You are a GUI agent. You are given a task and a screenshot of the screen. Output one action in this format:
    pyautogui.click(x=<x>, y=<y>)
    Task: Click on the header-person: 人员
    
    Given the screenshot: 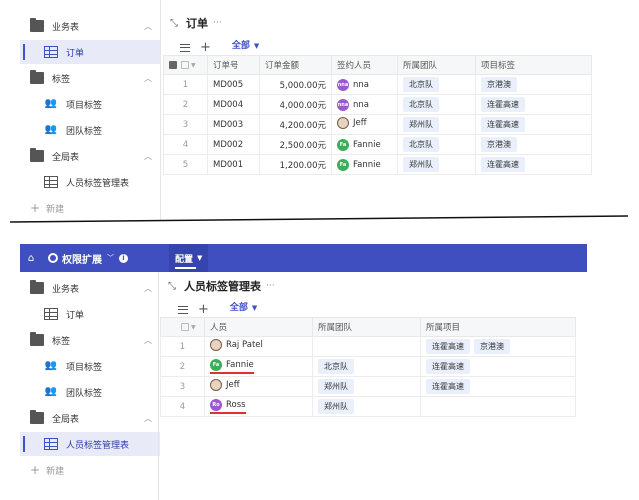 What is the action you would take?
    pyautogui.click(x=258, y=327)
    